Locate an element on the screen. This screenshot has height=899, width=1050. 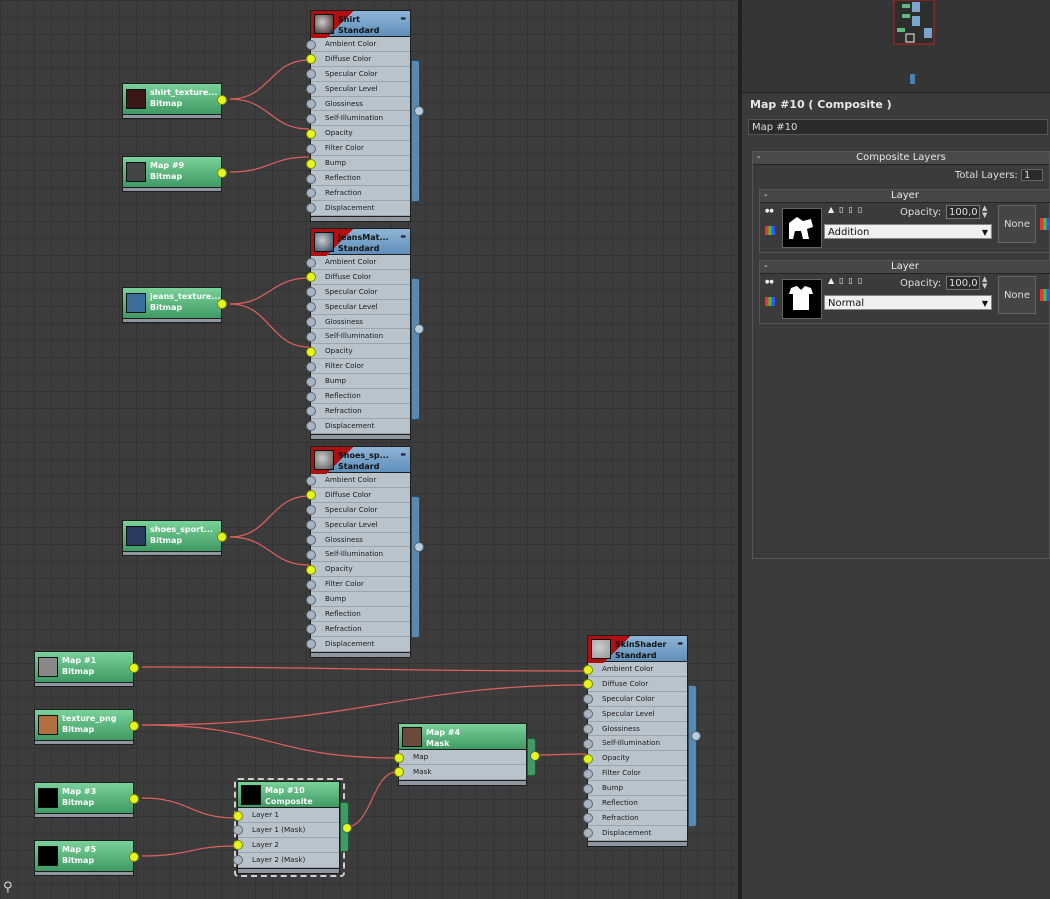
total-layers-input: 1 is located at coordinates (1032, 175).